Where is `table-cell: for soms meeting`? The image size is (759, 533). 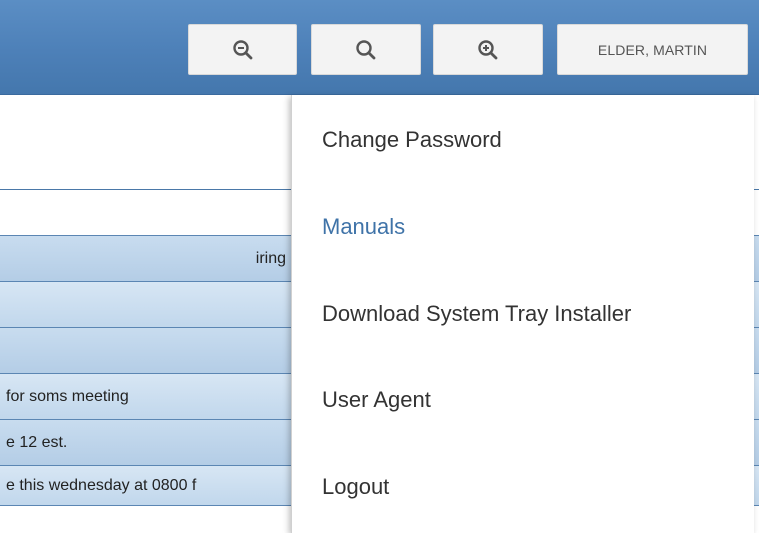 table-cell: for soms meeting is located at coordinates (67, 396).